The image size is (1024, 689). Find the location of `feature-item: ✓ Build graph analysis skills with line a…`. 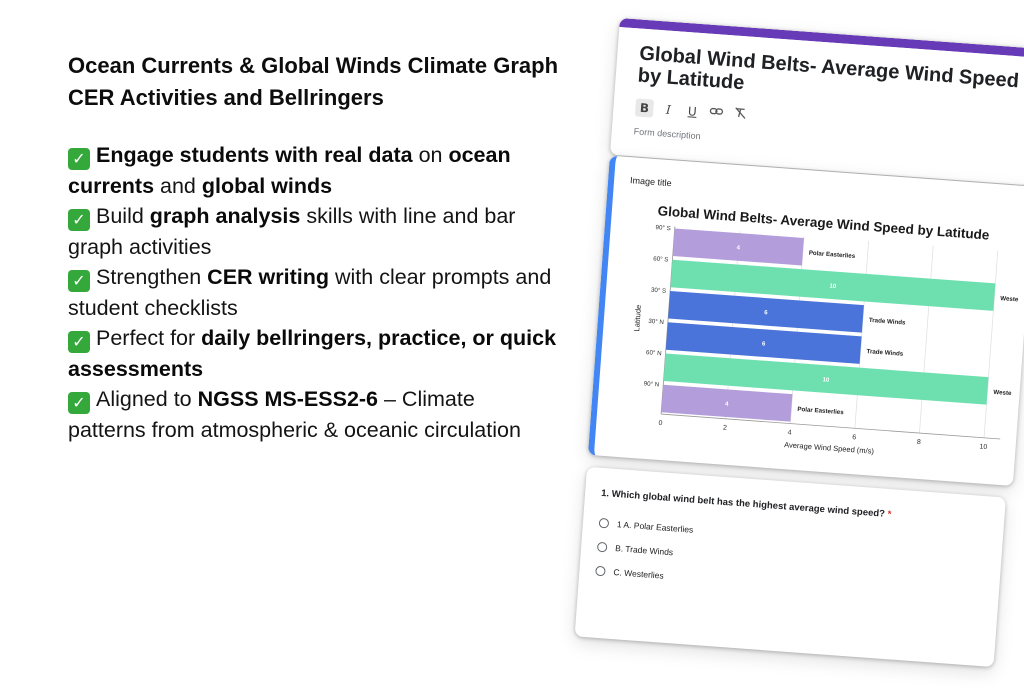

feature-item: ✓ Build graph analysis skills with line a… is located at coordinates (313, 231).